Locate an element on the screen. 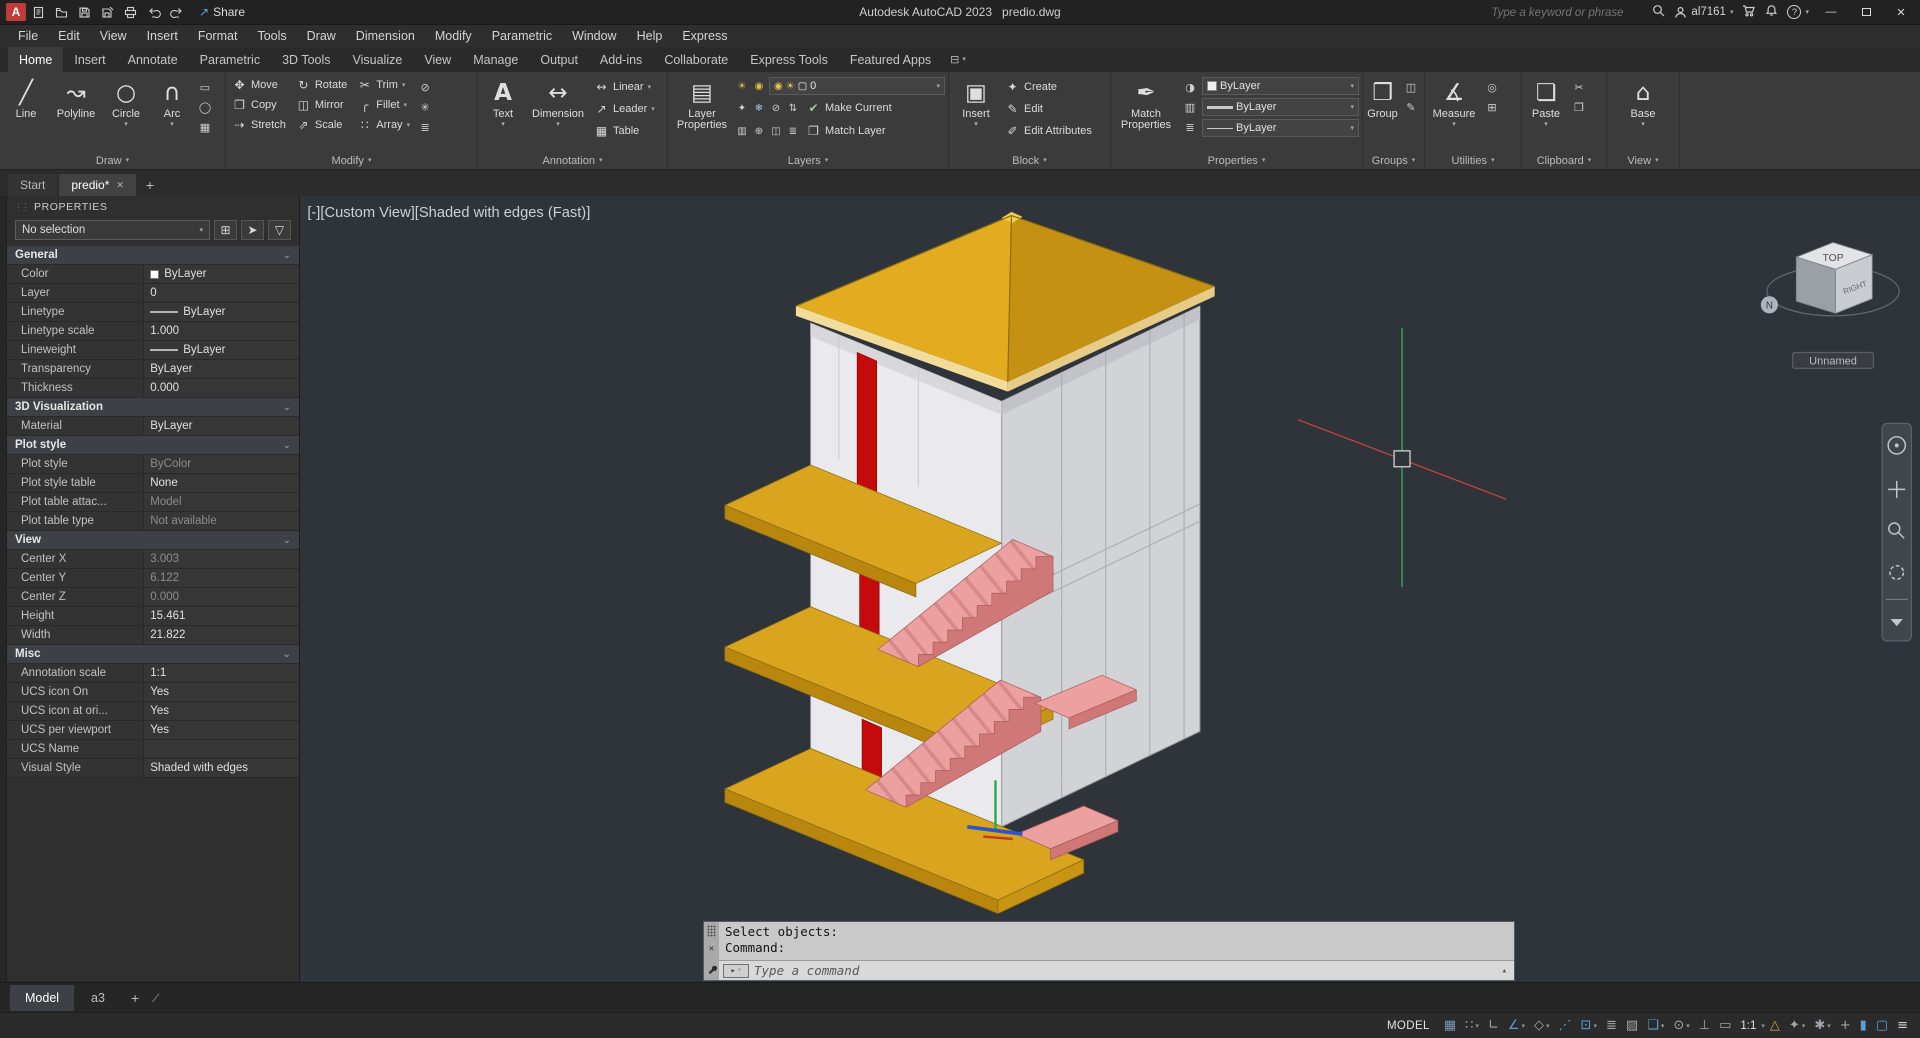 The height and width of the screenshot is (1038, 1920). help-menu: ? ▾ is located at coordinates (1798, 12).